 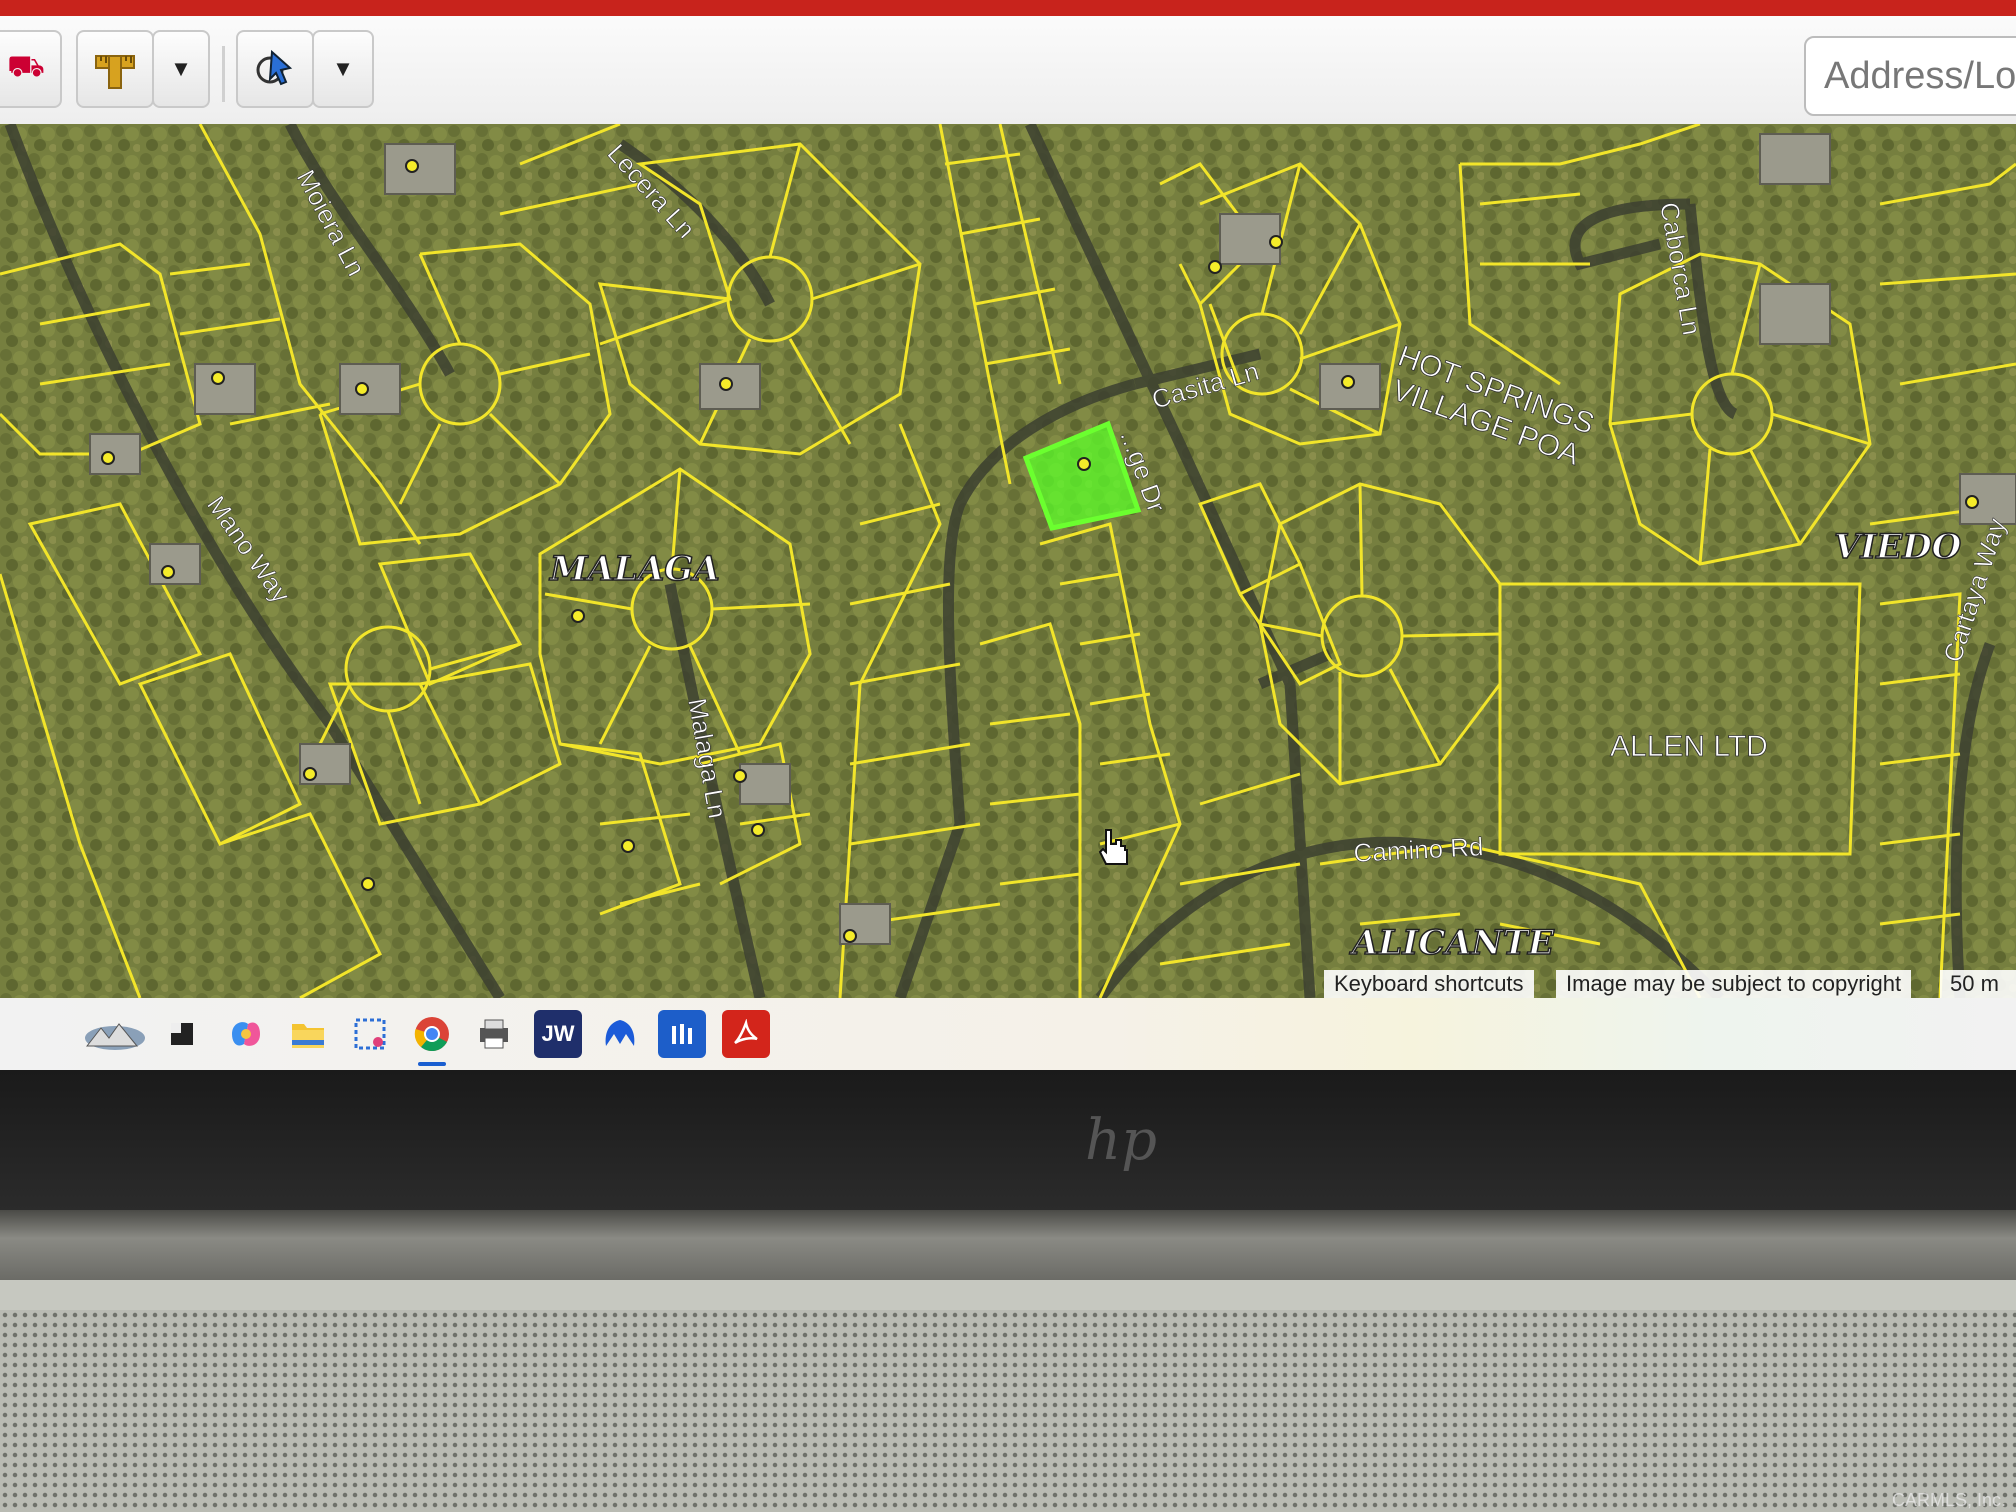 What do you see at coordinates (1689, 746) in the screenshot?
I see `owner-label-allen-ltd: ALLEN LTD` at bounding box center [1689, 746].